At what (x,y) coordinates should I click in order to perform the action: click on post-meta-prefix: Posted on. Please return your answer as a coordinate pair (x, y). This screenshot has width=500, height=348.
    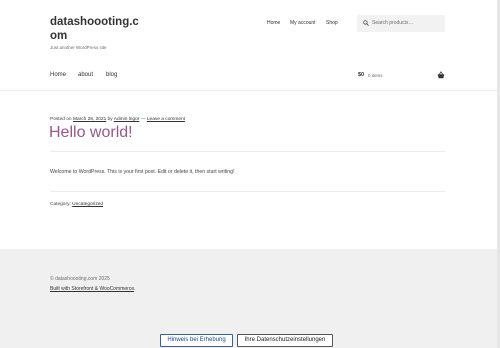
    Looking at the image, I should click on (61, 119).